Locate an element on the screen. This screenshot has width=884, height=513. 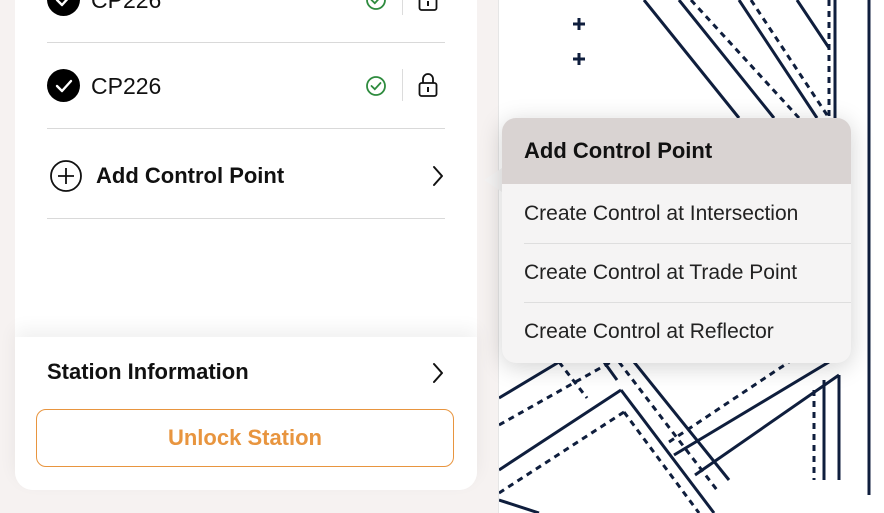
menu-title: Add Control Point is located at coordinates (676, 151).